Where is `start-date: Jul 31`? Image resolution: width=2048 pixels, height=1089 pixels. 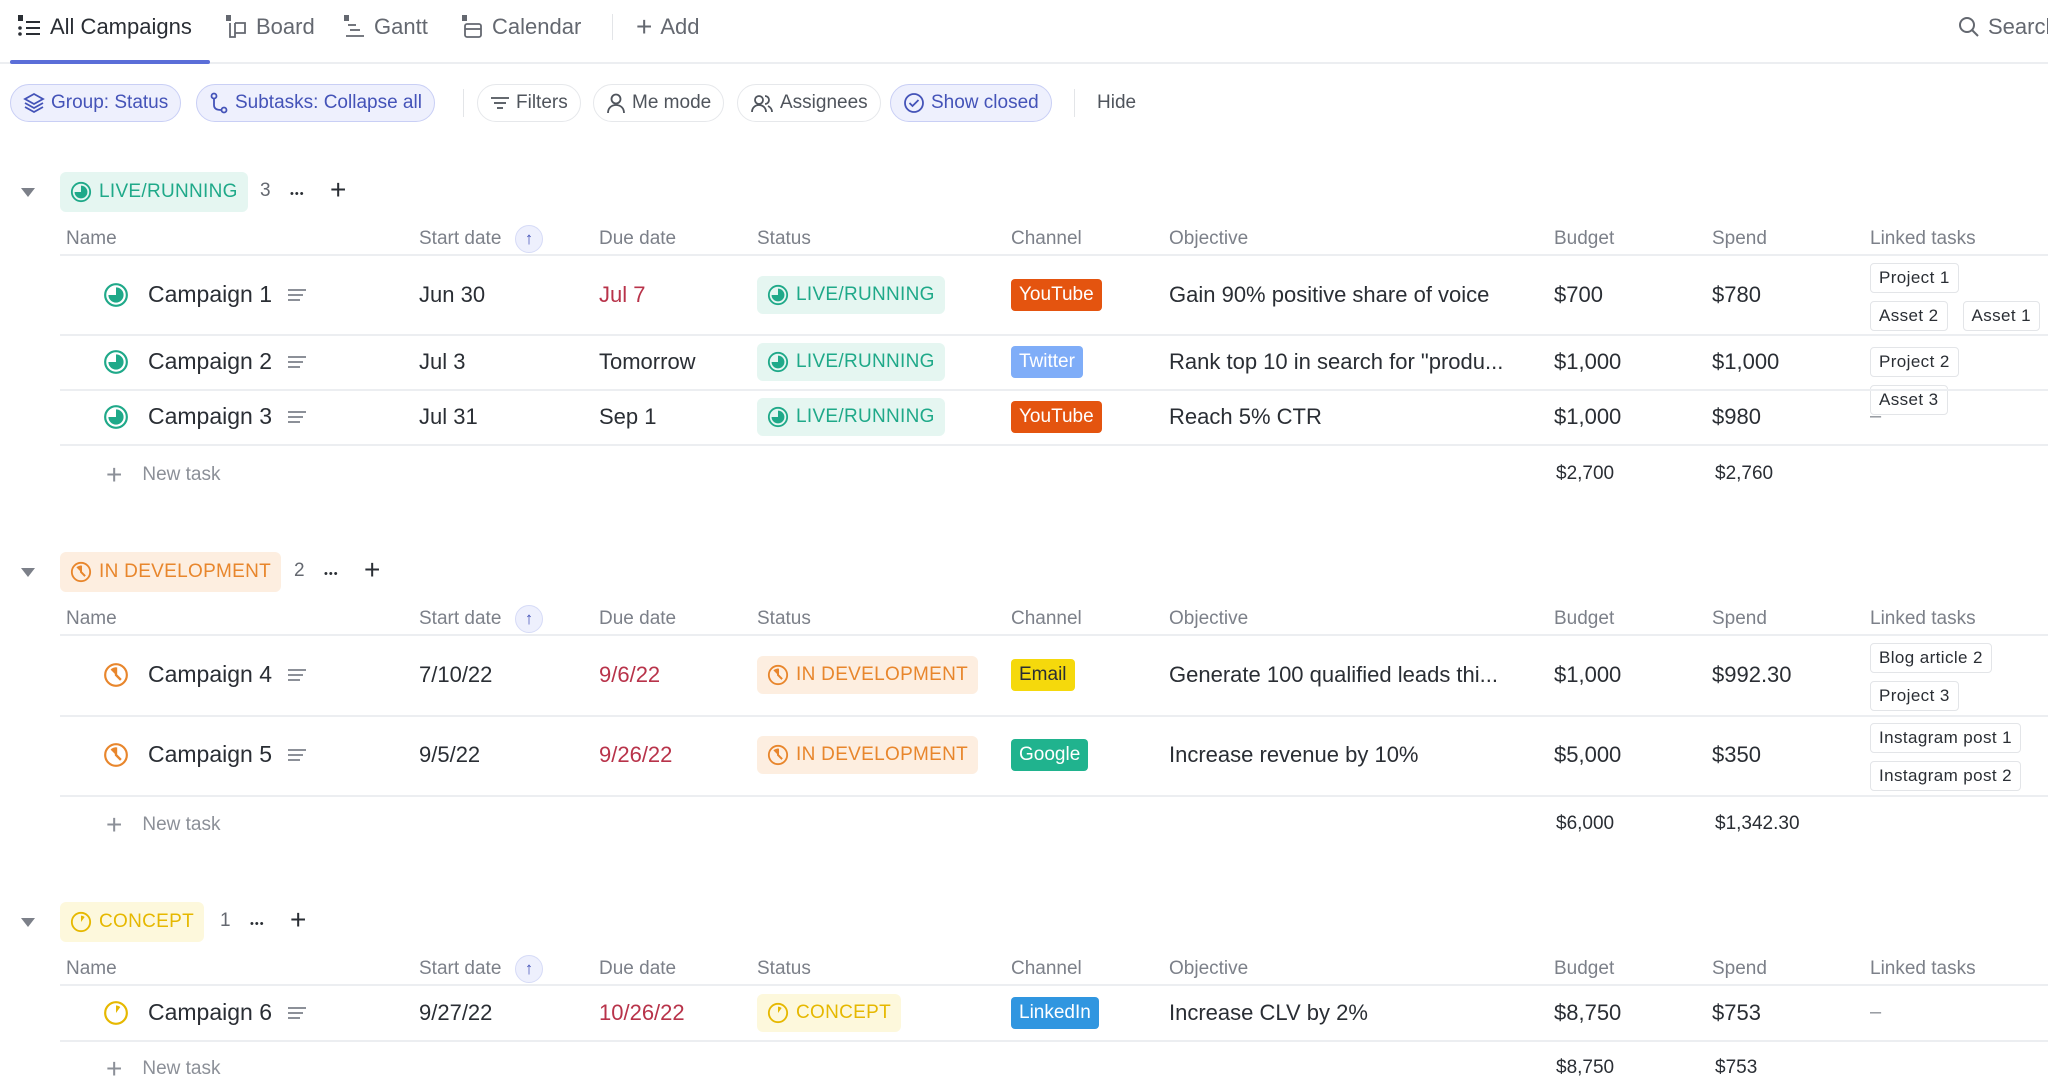 start-date: Jul 31 is located at coordinates (448, 417).